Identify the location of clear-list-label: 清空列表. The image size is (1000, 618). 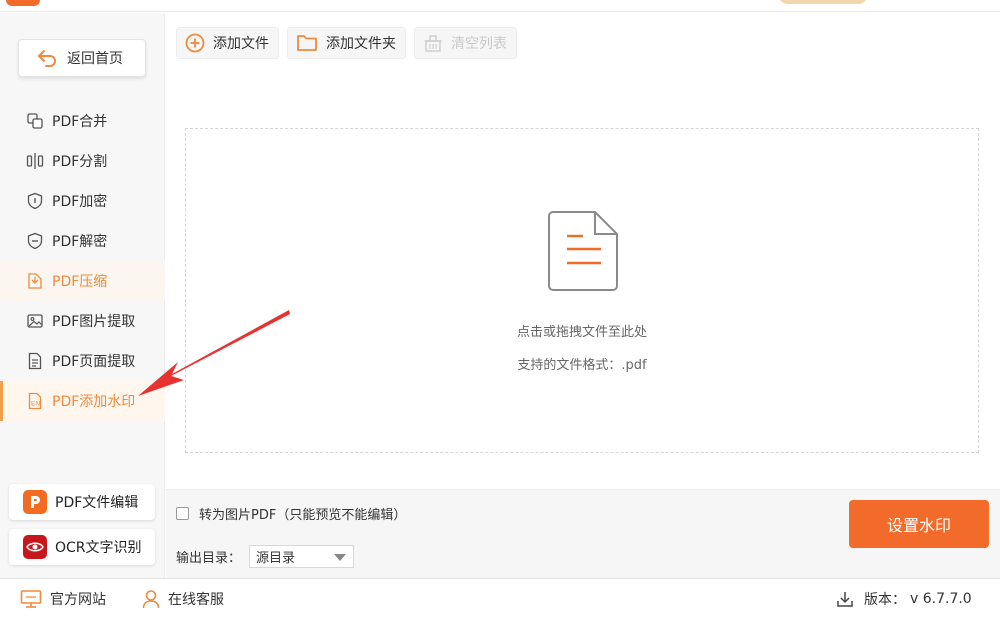
(479, 44).